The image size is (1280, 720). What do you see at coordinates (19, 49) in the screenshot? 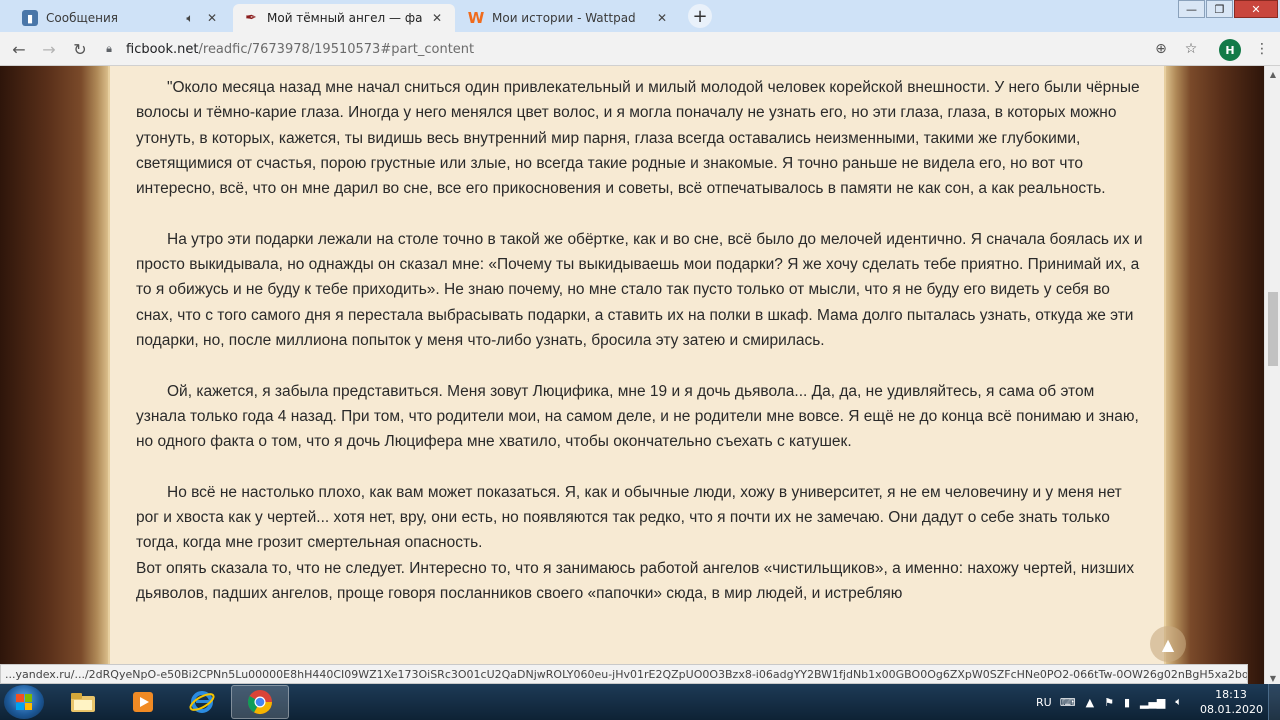
I see `back-button: ←` at bounding box center [19, 49].